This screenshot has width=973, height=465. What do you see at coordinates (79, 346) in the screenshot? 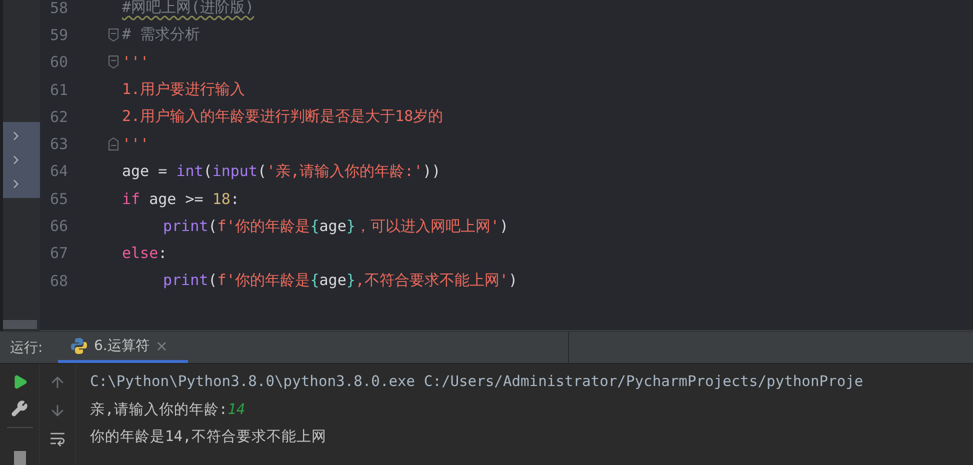
I see `python-icon` at bounding box center [79, 346].